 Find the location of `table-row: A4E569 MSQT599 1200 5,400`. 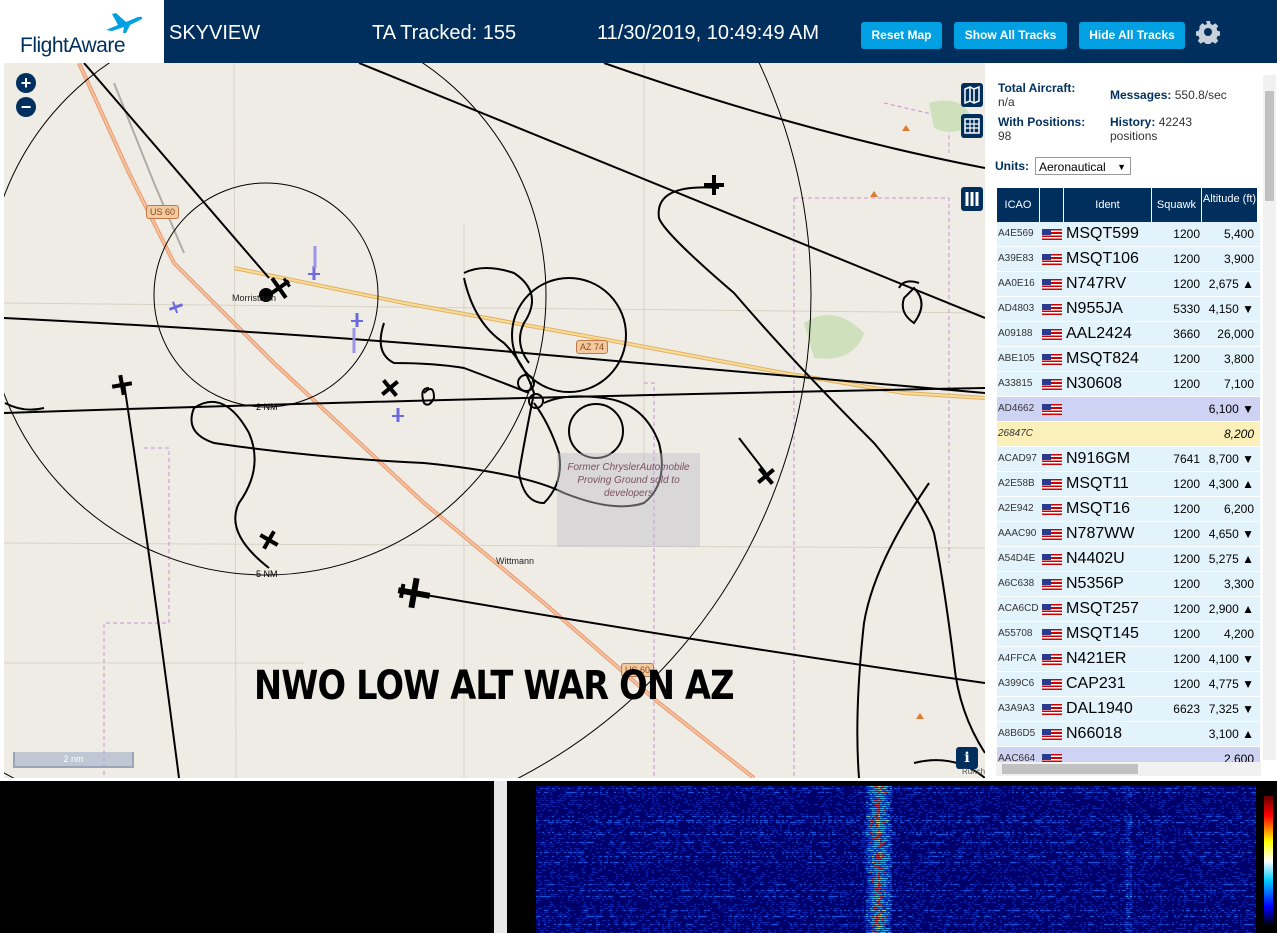

table-row: A4E569 MSQT599 1200 5,400 is located at coordinates (1128, 234).